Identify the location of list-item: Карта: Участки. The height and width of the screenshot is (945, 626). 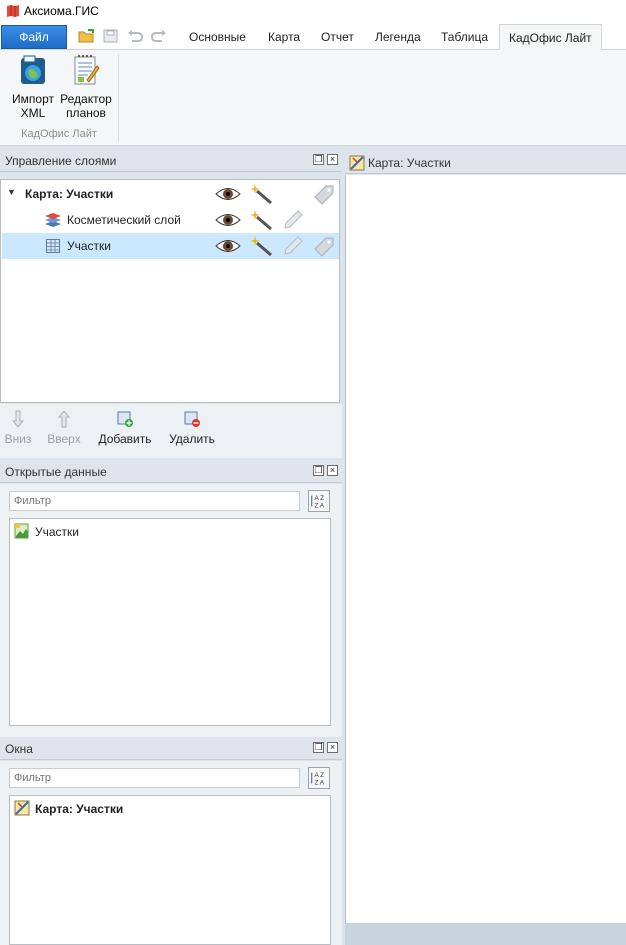
(170, 809).